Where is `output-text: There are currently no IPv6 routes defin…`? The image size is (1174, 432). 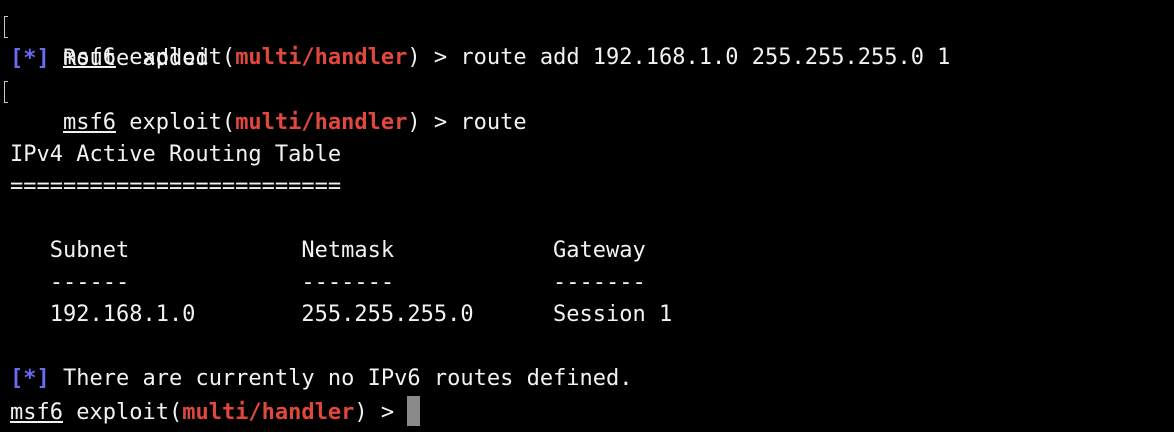 output-text: There are currently no IPv6 routes defin… is located at coordinates (341, 379).